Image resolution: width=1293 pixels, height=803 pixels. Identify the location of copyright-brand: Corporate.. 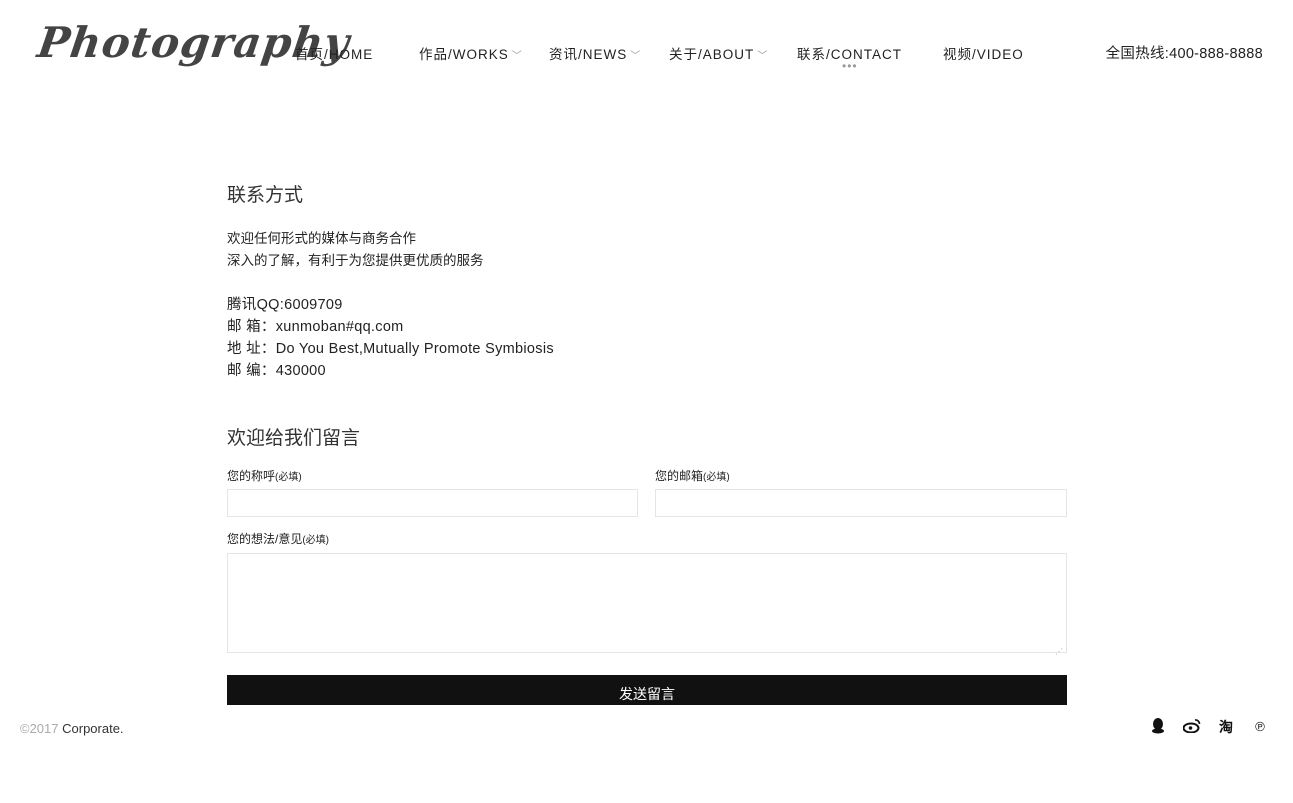
(92, 728).